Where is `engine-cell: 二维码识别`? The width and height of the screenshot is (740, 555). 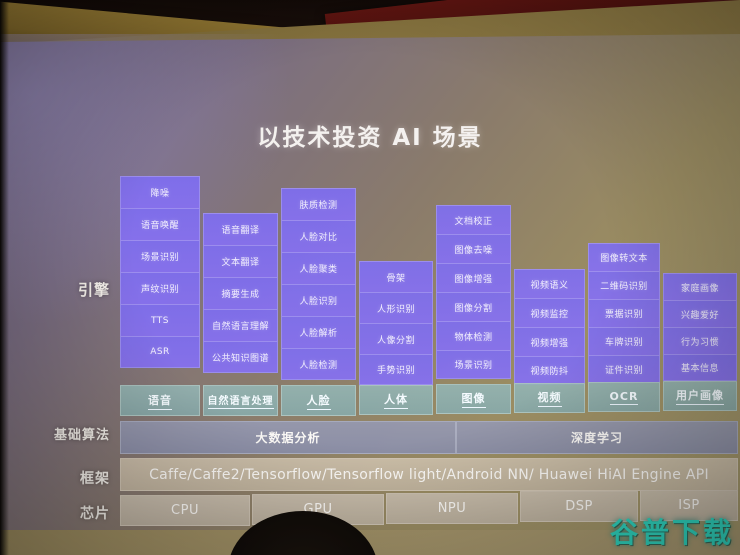
engine-cell: 二维码识别 is located at coordinates (624, 285).